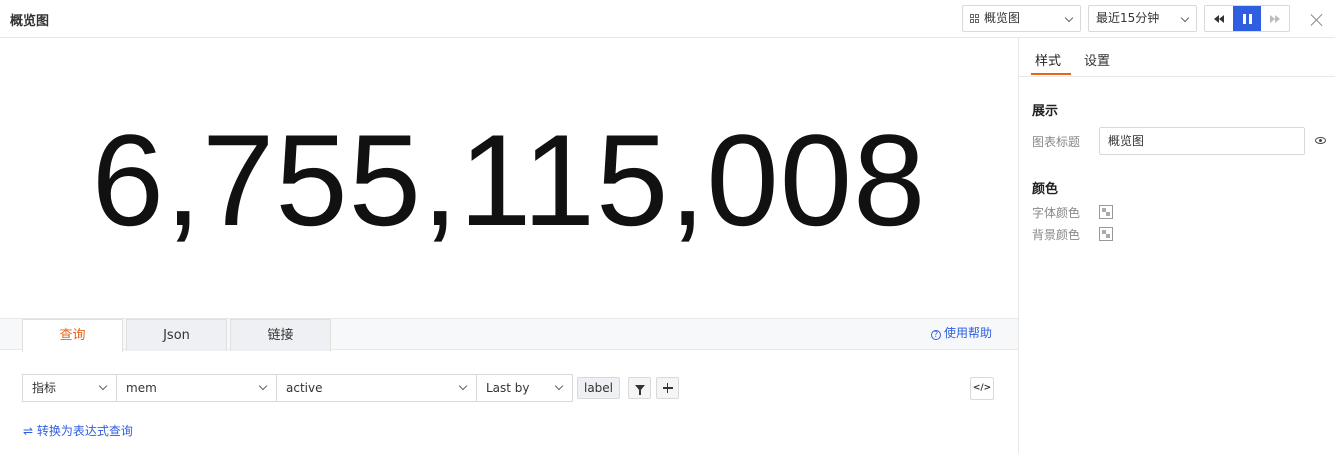  What do you see at coordinates (1097, 59) in the screenshot?
I see `tab-settings: 设置` at bounding box center [1097, 59].